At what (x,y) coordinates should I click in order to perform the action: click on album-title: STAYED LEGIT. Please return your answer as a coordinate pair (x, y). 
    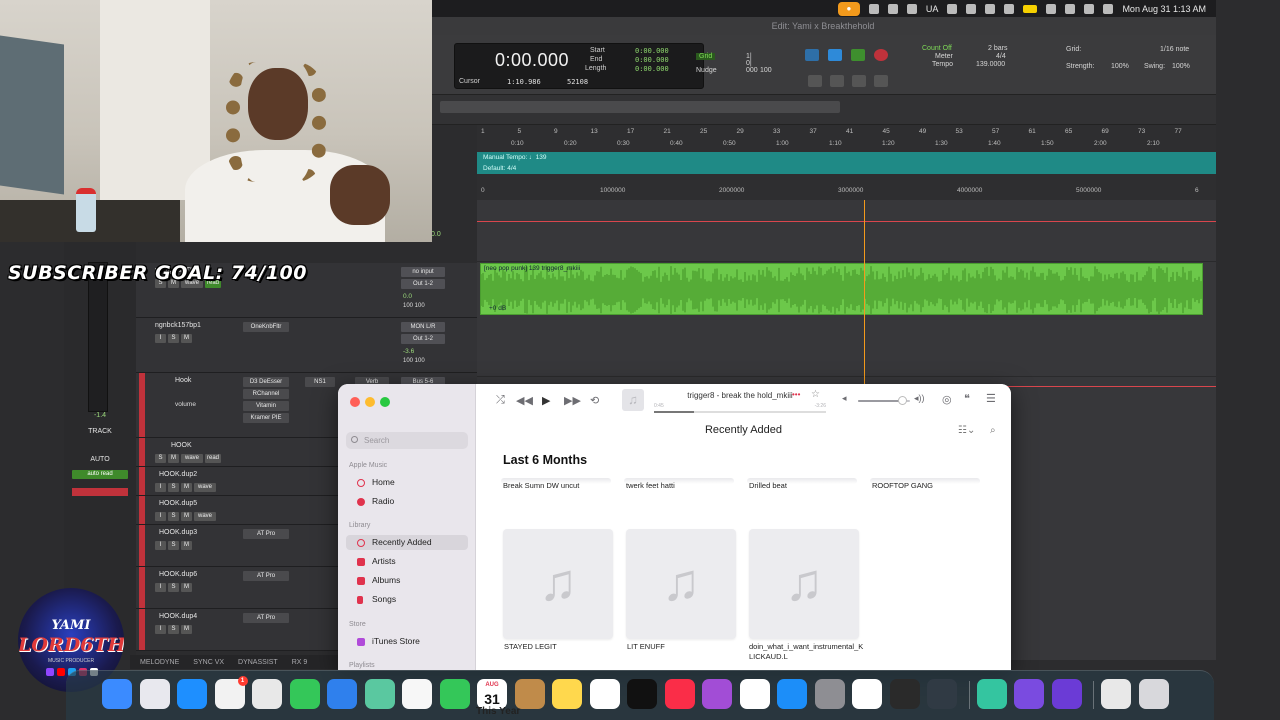
    Looking at the image, I should click on (562, 647).